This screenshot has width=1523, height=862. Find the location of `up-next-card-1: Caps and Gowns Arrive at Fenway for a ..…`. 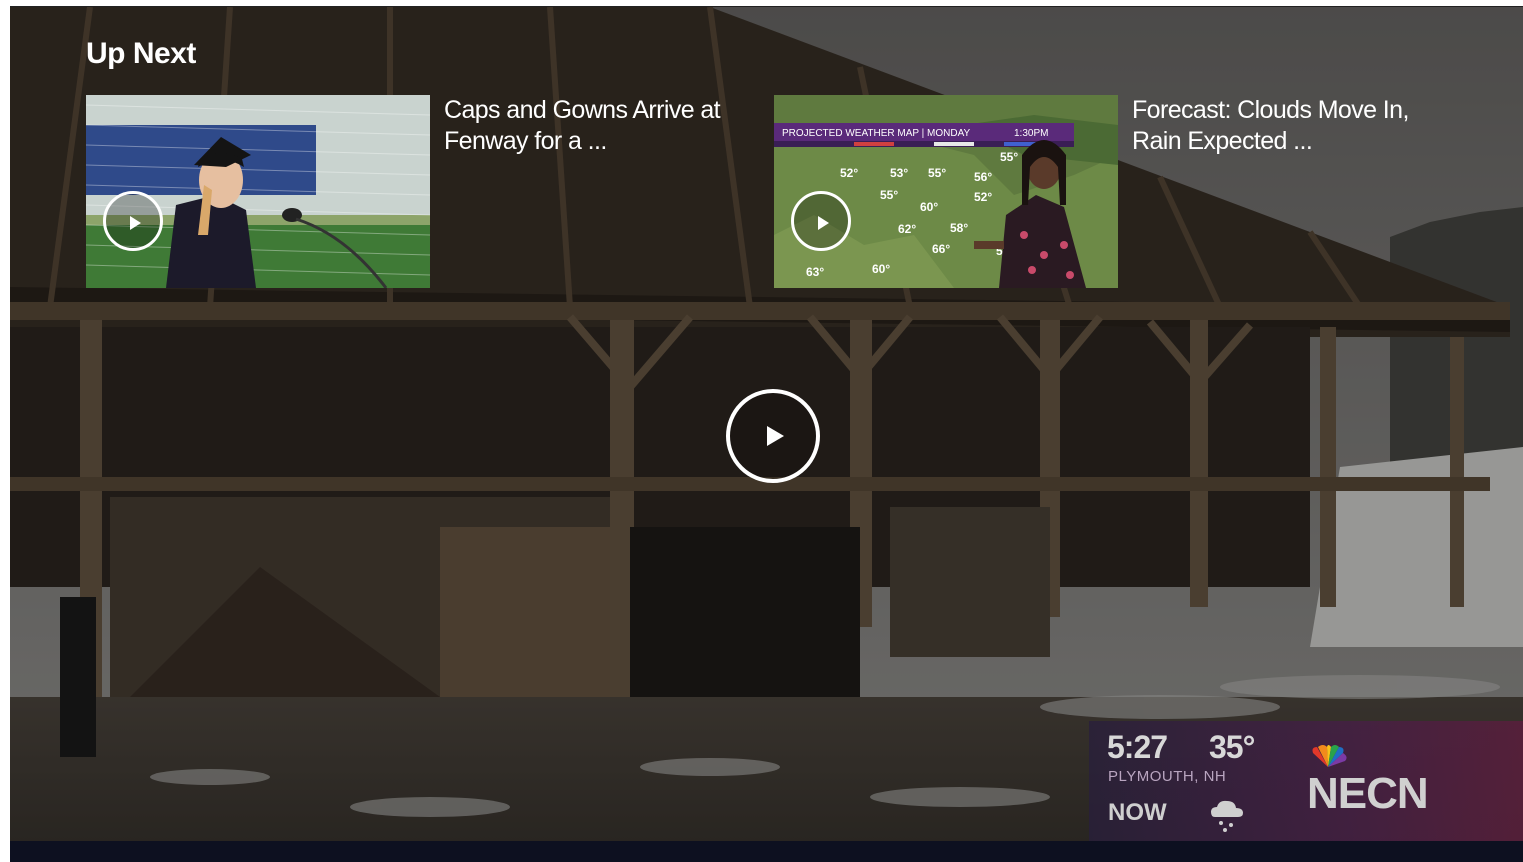

up-next-card-1: Caps and Gowns Arrive at Fenway for a ..… is located at coordinates (418, 191).